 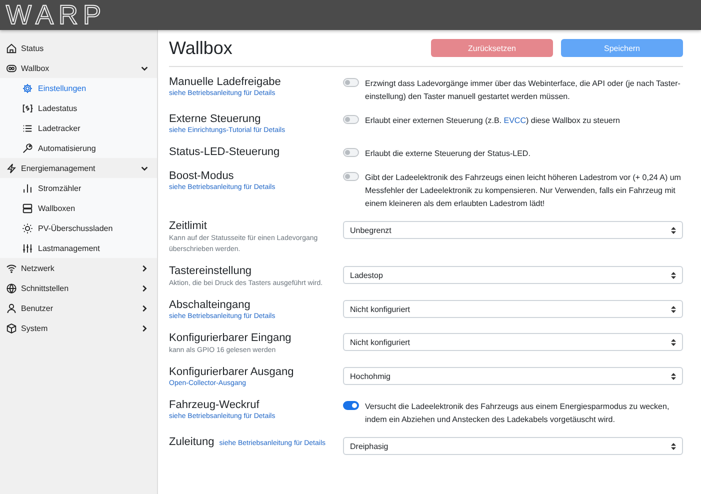 What do you see at coordinates (27, 228) in the screenshot?
I see `sun-icon` at bounding box center [27, 228].